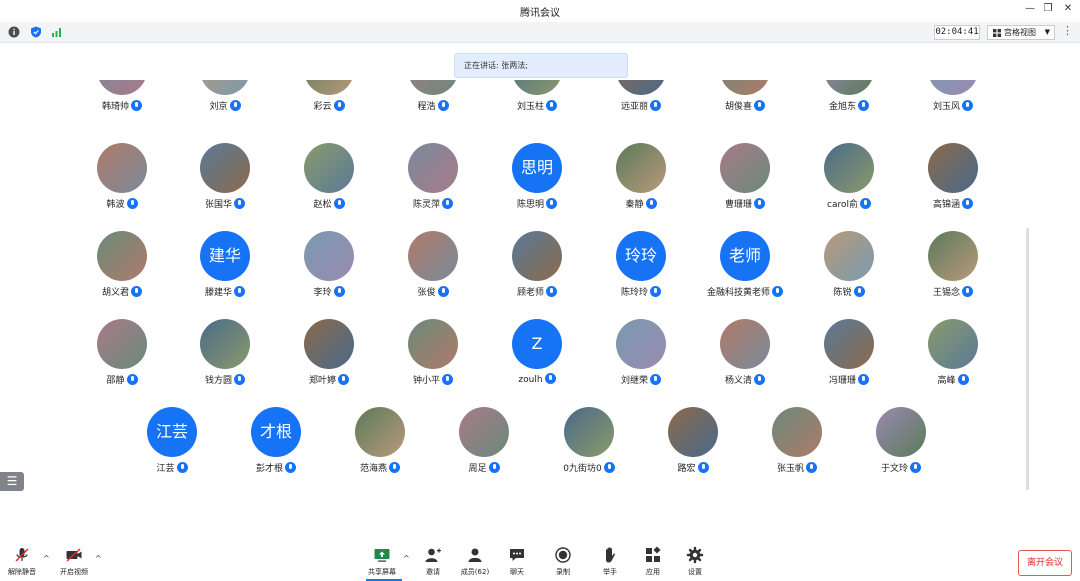  I want to click on participant-tile: 陈锐, so click(849, 275).